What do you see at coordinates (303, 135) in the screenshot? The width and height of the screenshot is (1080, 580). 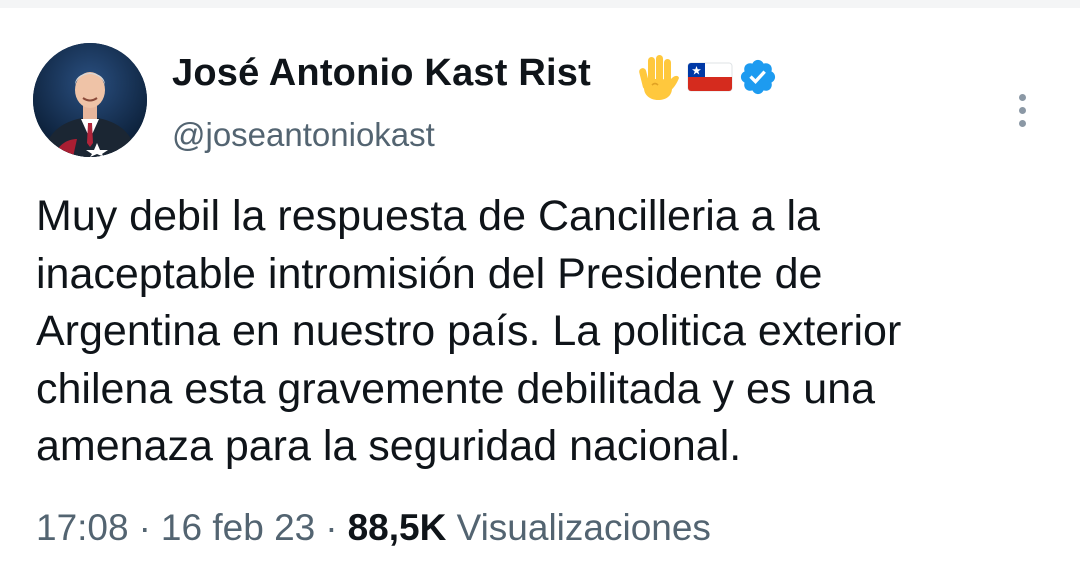 I see `author-handle: @joseantoniokast` at bounding box center [303, 135].